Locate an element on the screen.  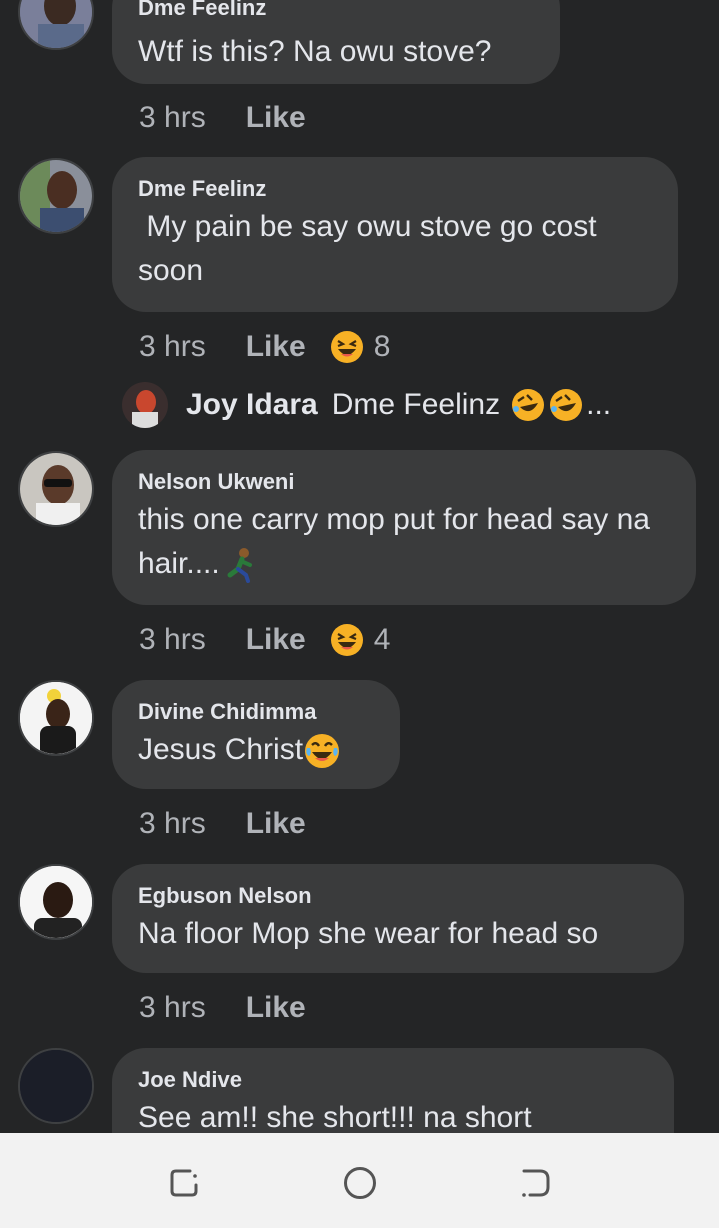
recent-apps-button is located at coordinates (184, 1183).